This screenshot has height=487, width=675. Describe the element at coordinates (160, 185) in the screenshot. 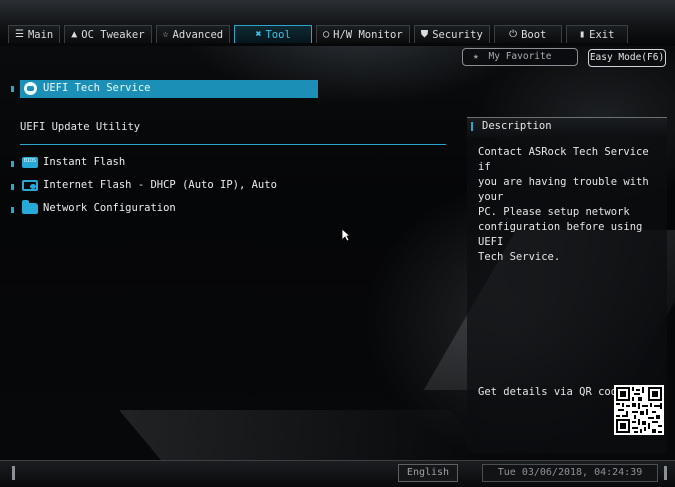

I see `internet-flash-label: Internet Flash - DHCP (Auto IP), Auto` at that location.